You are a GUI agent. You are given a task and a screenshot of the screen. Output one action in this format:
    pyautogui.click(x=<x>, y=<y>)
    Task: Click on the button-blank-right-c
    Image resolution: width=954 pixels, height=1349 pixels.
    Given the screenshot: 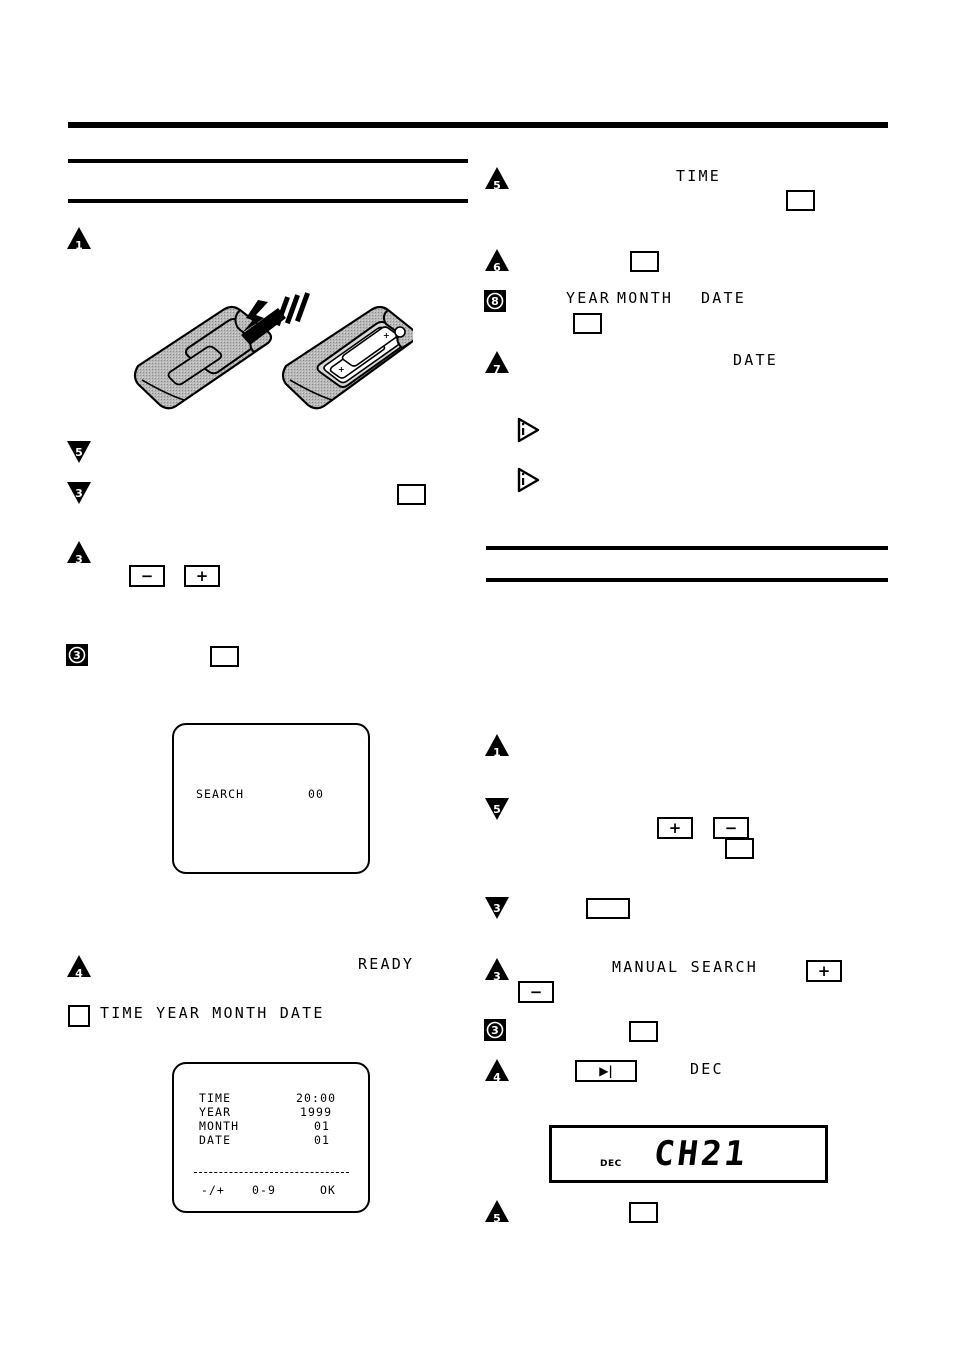 What is the action you would take?
    pyautogui.click(x=587, y=323)
    